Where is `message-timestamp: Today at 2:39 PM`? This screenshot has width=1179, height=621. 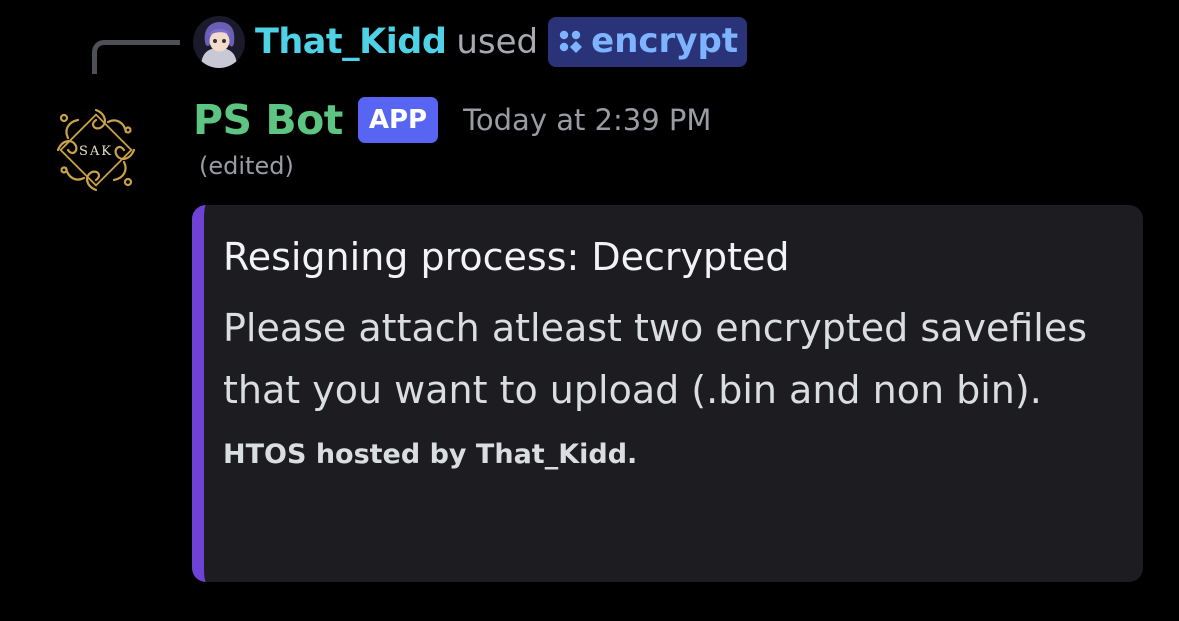 message-timestamp: Today at 2:39 PM is located at coordinates (587, 120).